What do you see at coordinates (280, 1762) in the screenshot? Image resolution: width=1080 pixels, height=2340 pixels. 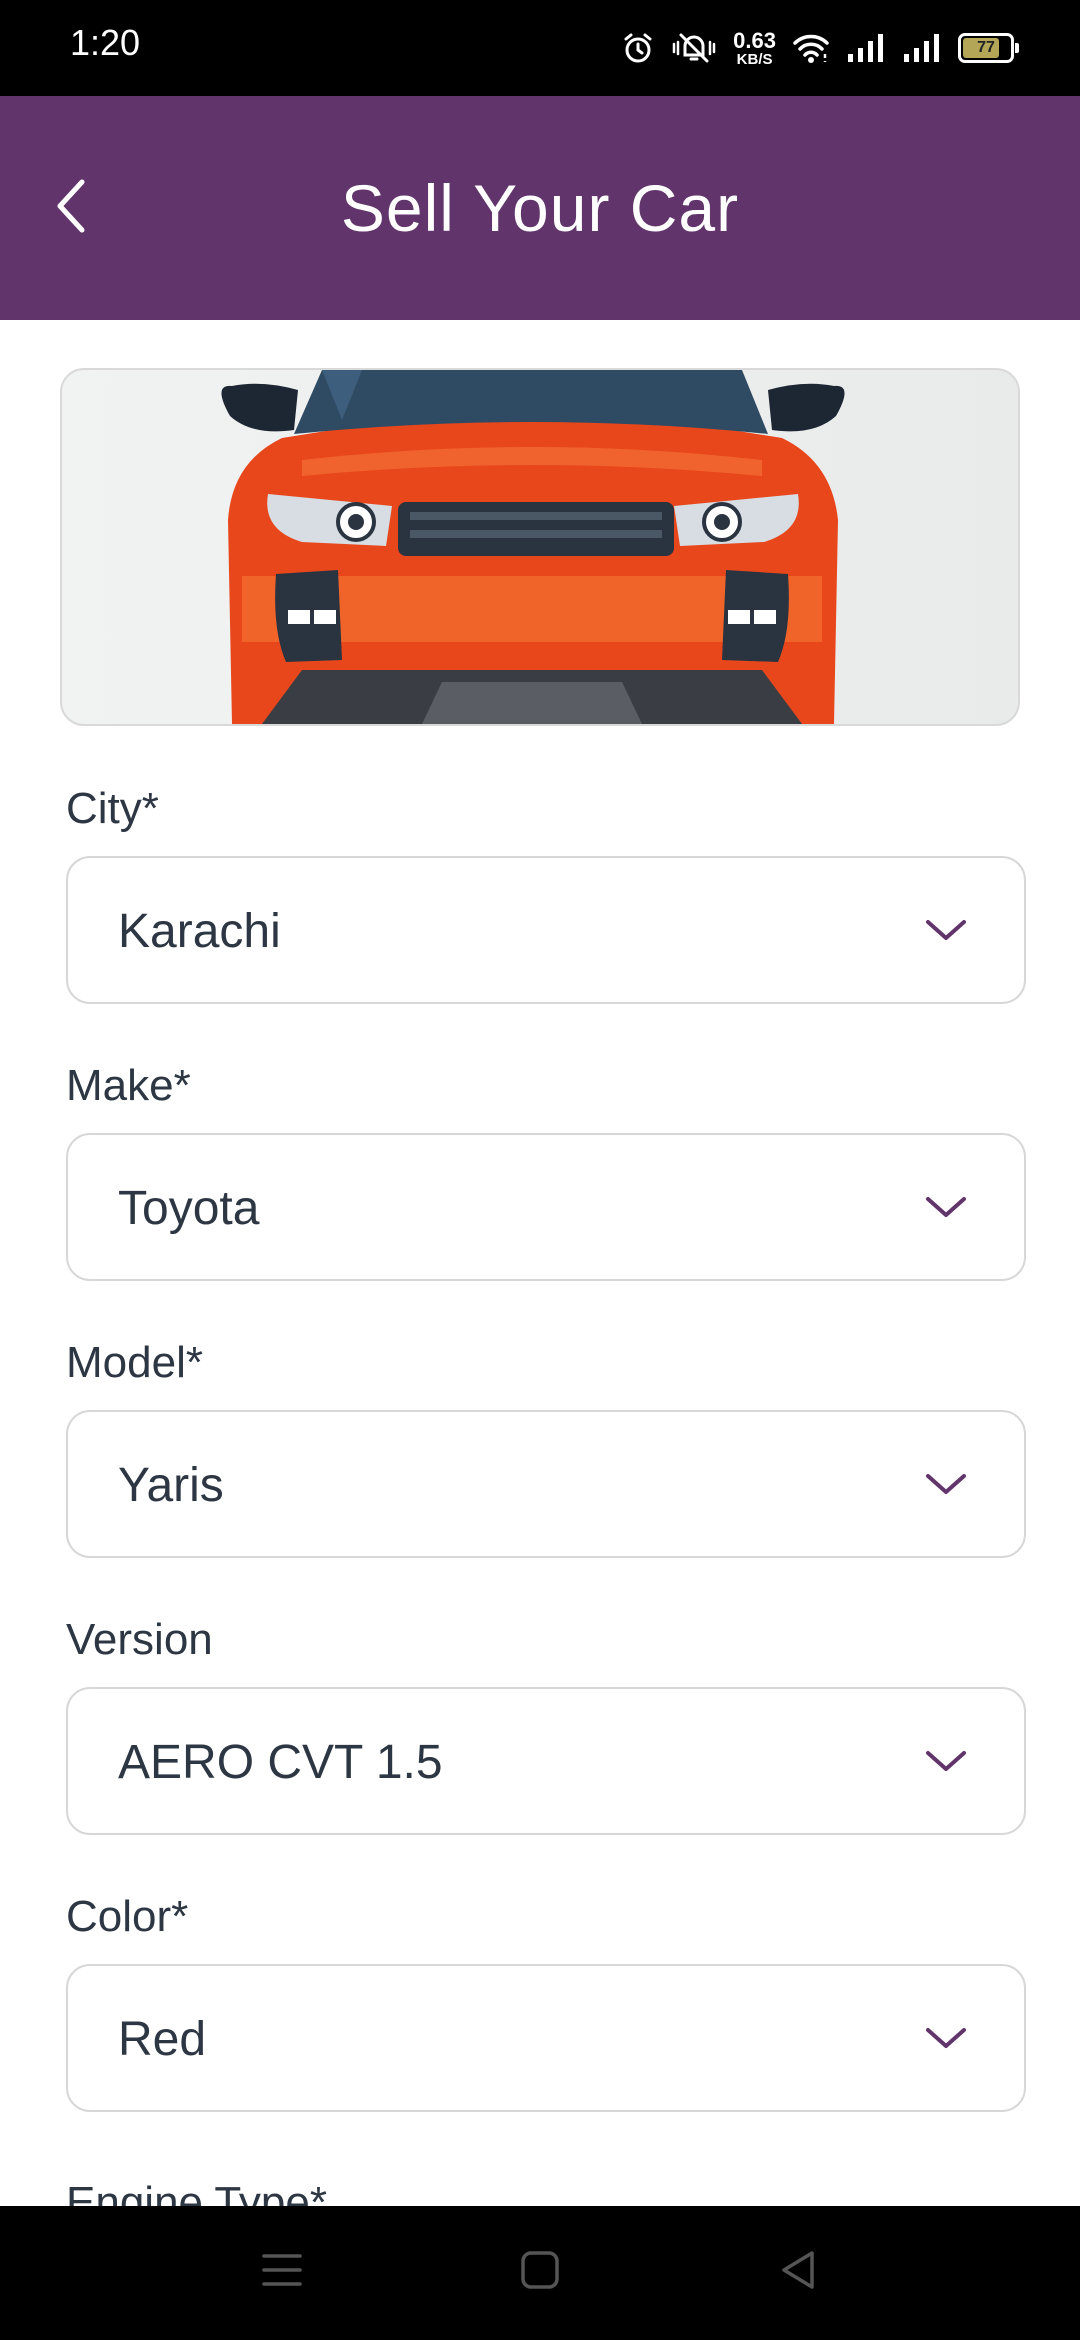 I see `version-value: AERO CVT 1.5` at bounding box center [280, 1762].